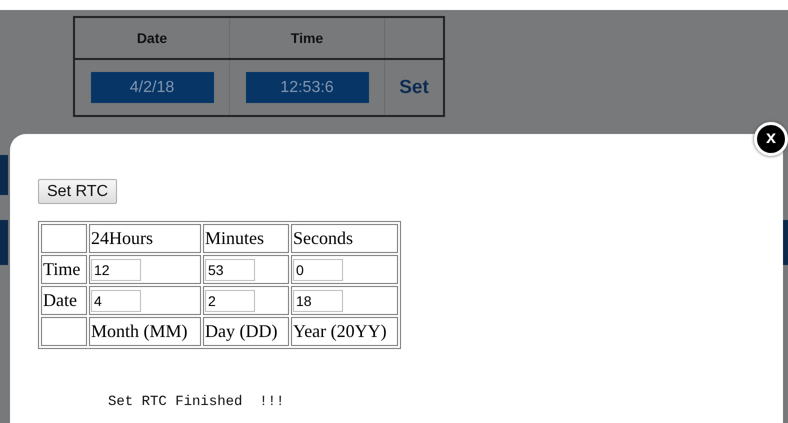 The width and height of the screenshot is (788, 423). Describe the element at coordinates (230, 301) in the screenshot. I see `input-field: 2` at that location.